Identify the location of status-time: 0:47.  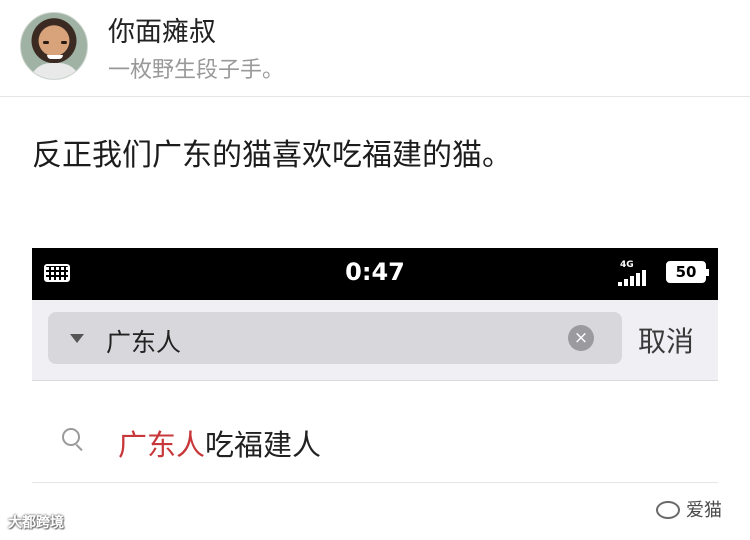
(375, 272).